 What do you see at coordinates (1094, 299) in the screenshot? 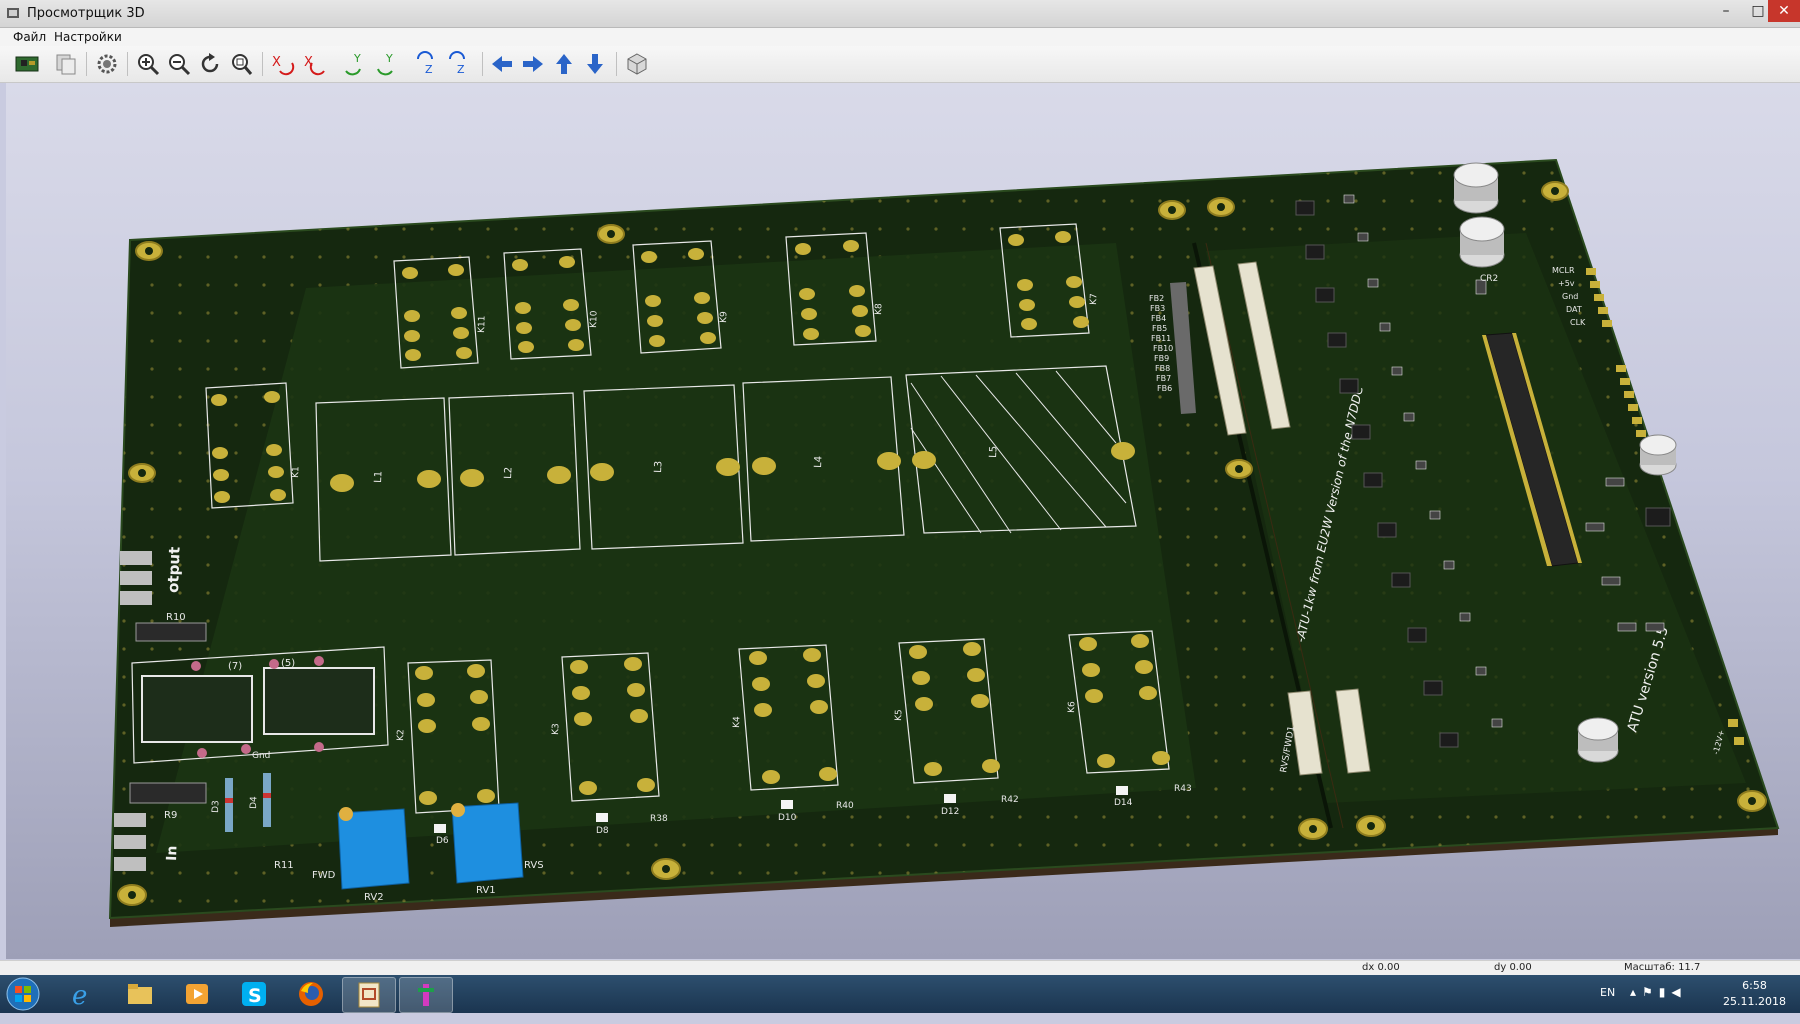
I see `label-k7: K7` at bounding box center [1094, 299].